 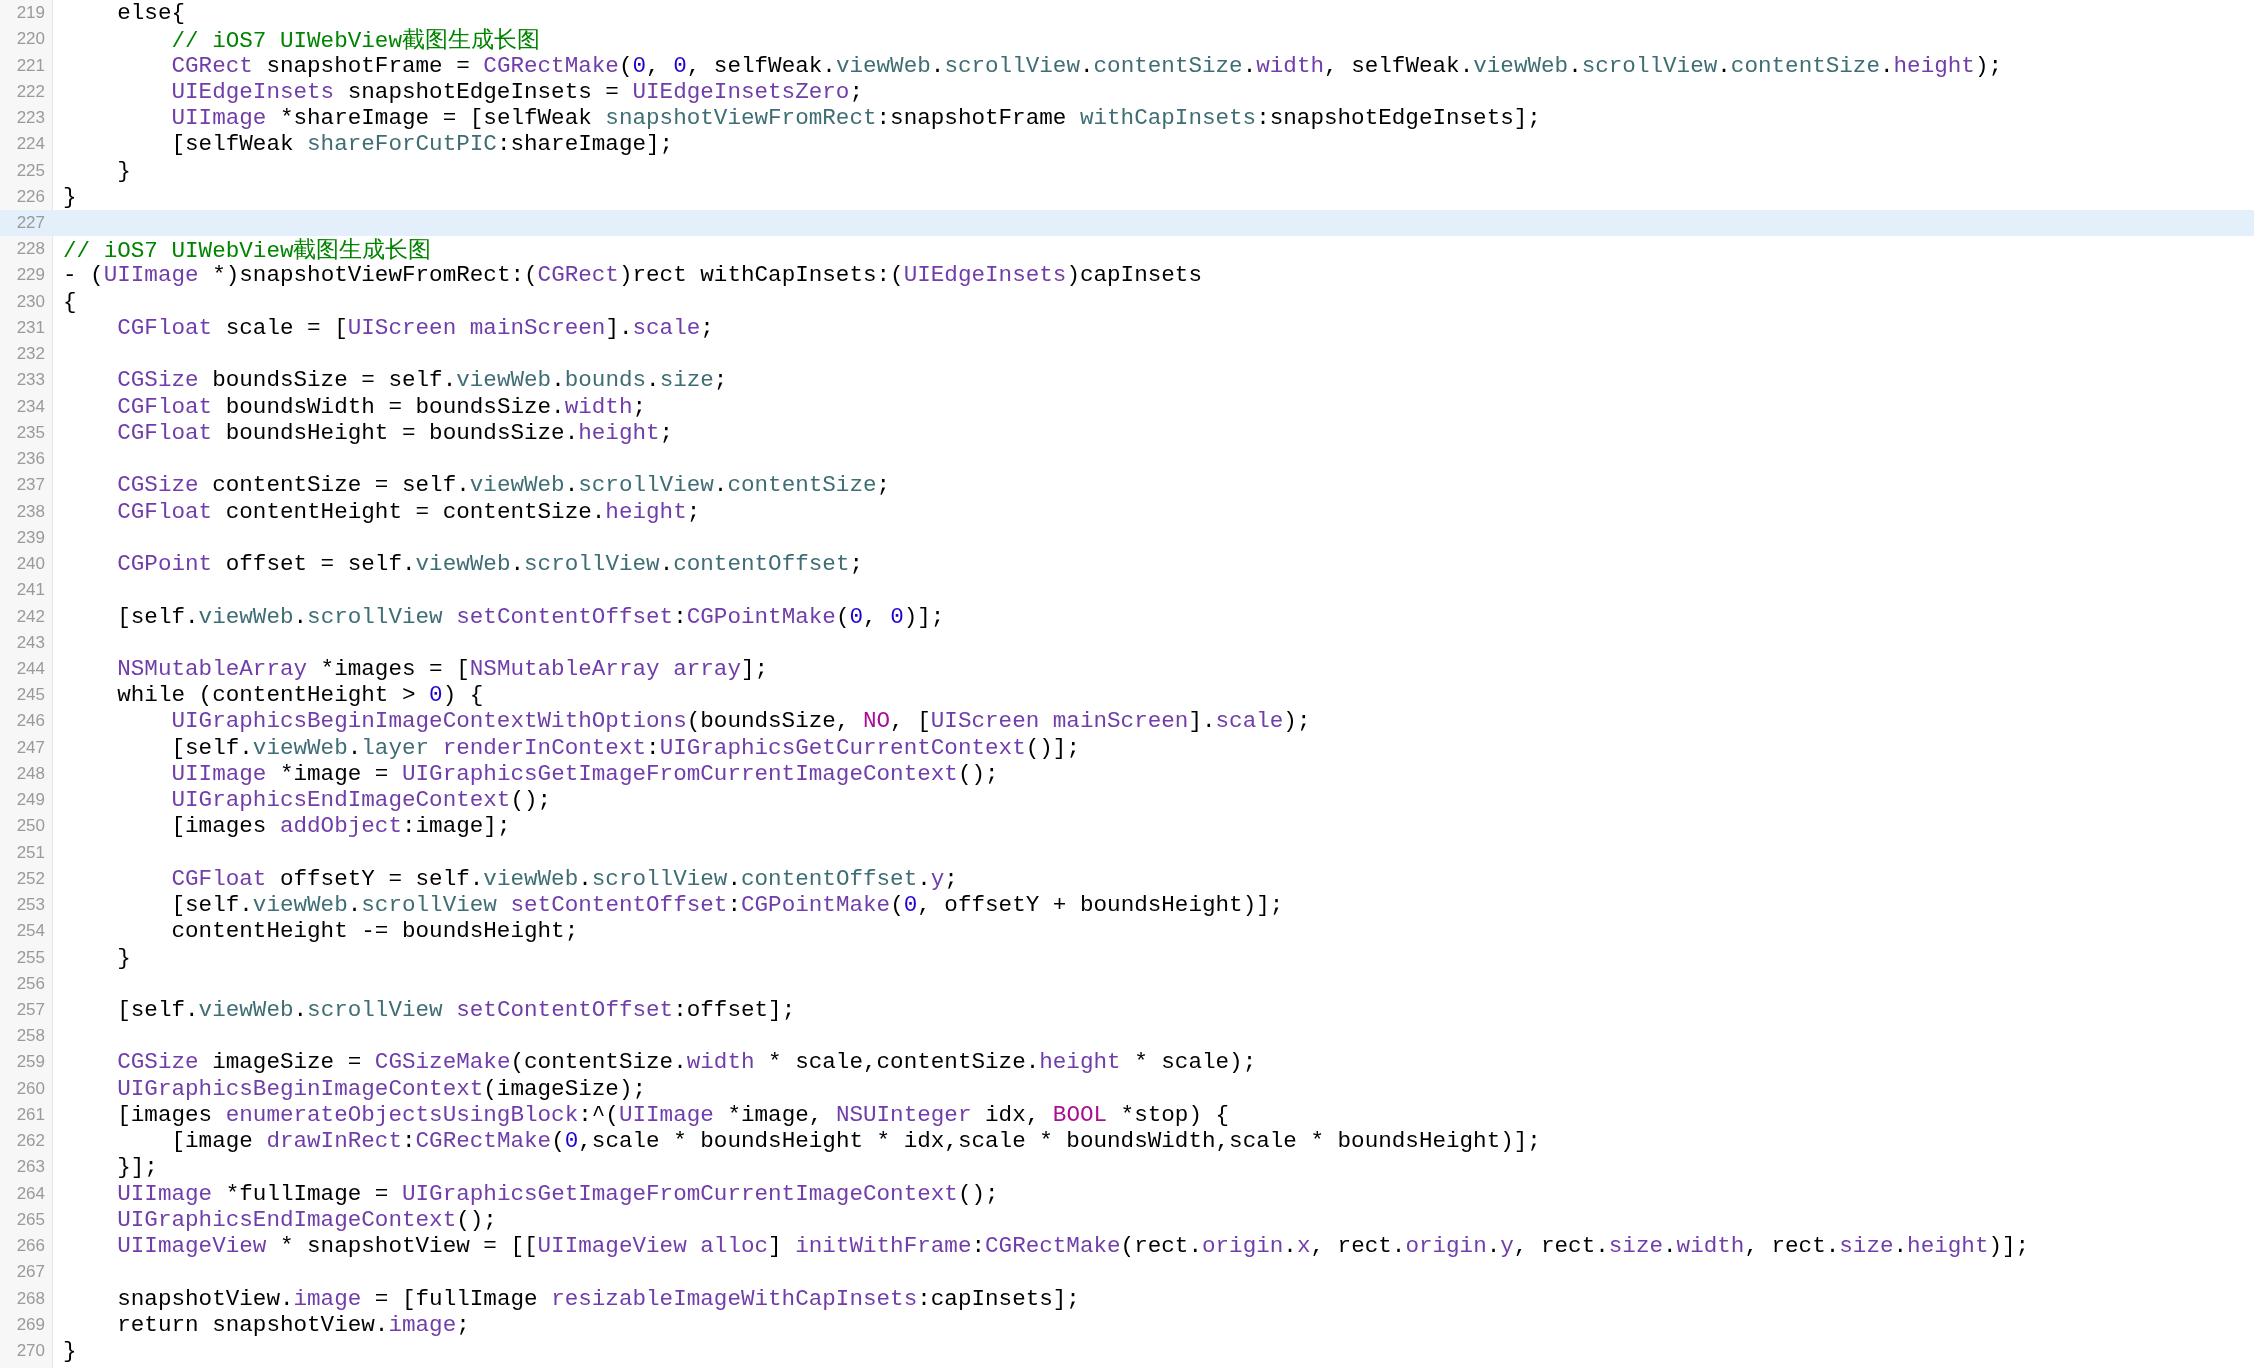 What do you see at coordinates (415, 327) in the screenshot?
I see `code-line: CGFloat scale = [UIScreen mainScreen].scale;` at bounding box center [415, 327].